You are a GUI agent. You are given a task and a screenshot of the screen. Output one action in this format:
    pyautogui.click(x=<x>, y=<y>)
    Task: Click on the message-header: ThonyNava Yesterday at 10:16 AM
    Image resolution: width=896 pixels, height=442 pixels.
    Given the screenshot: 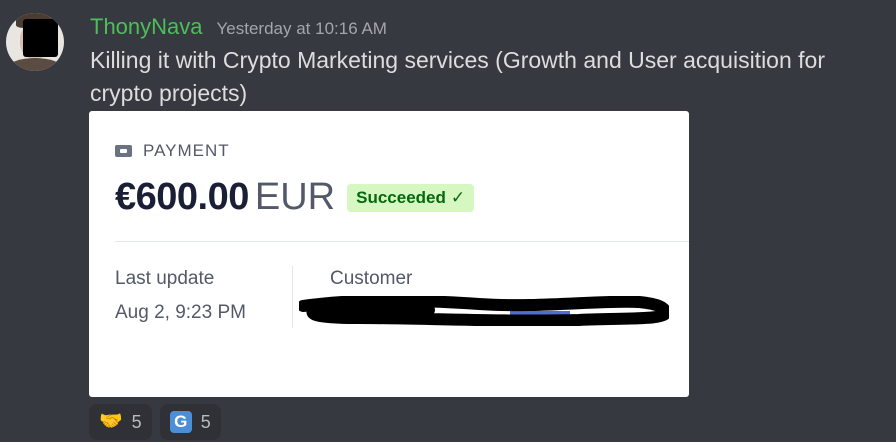 What is the action you would take?
    pyautogui.click(x=238, y=27)
    